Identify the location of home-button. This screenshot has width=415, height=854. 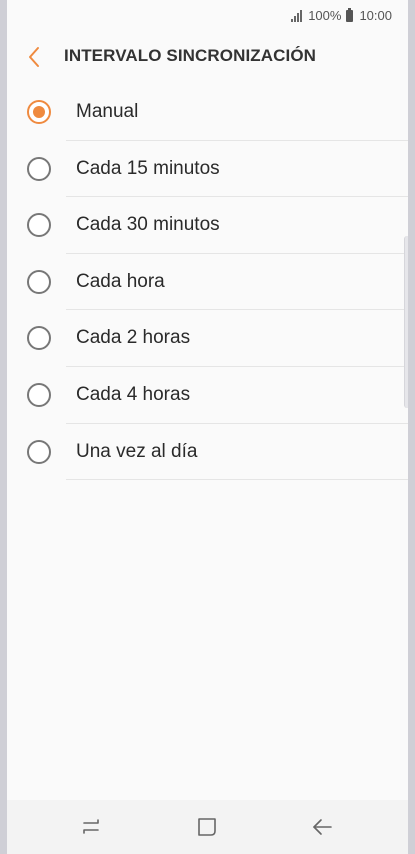
(207, 827).